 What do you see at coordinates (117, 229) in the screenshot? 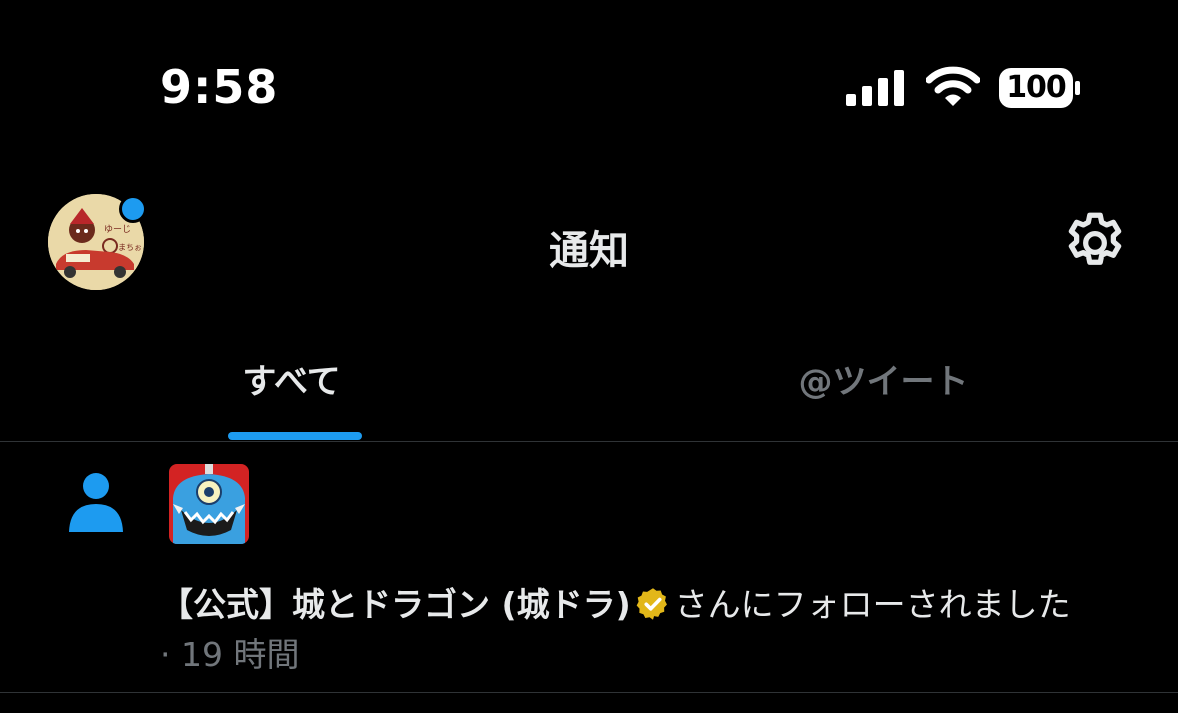
I see `svg-text: ゆーじ` at bounding box center [117, 229].